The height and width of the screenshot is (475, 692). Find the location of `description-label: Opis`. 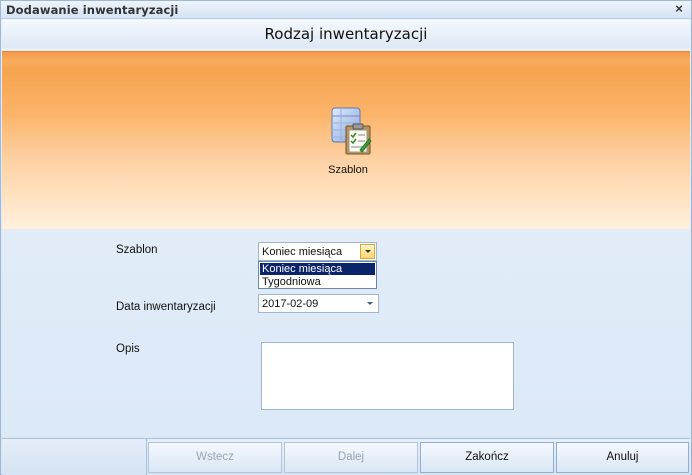

description-label: Opis is located at coordinates (128, 349).